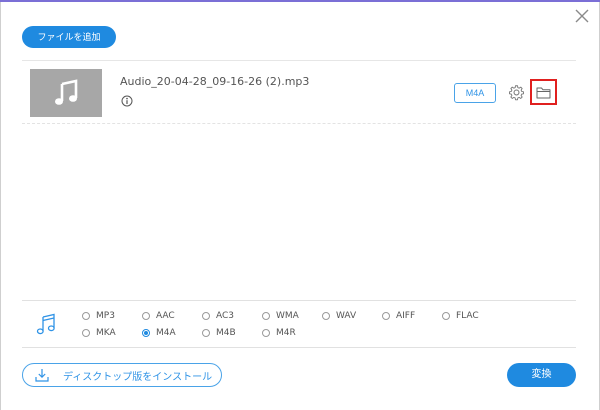  Describe the element at coordinates (215, 81) in the screenshot. I see `file-name: Audio_20-04-28_09-16-26 (2).mp3` at that location.